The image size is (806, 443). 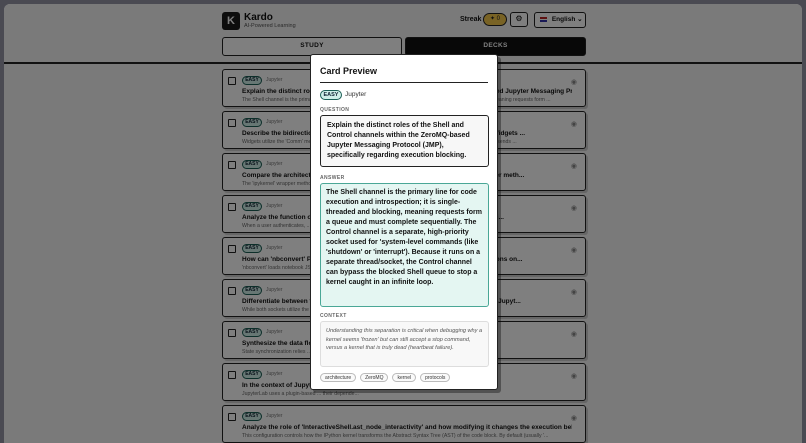 What do you see at coordinates (374, 377) in the screenshot?
I see `tag: ZeroMQ` at bounding box center [374, 377].